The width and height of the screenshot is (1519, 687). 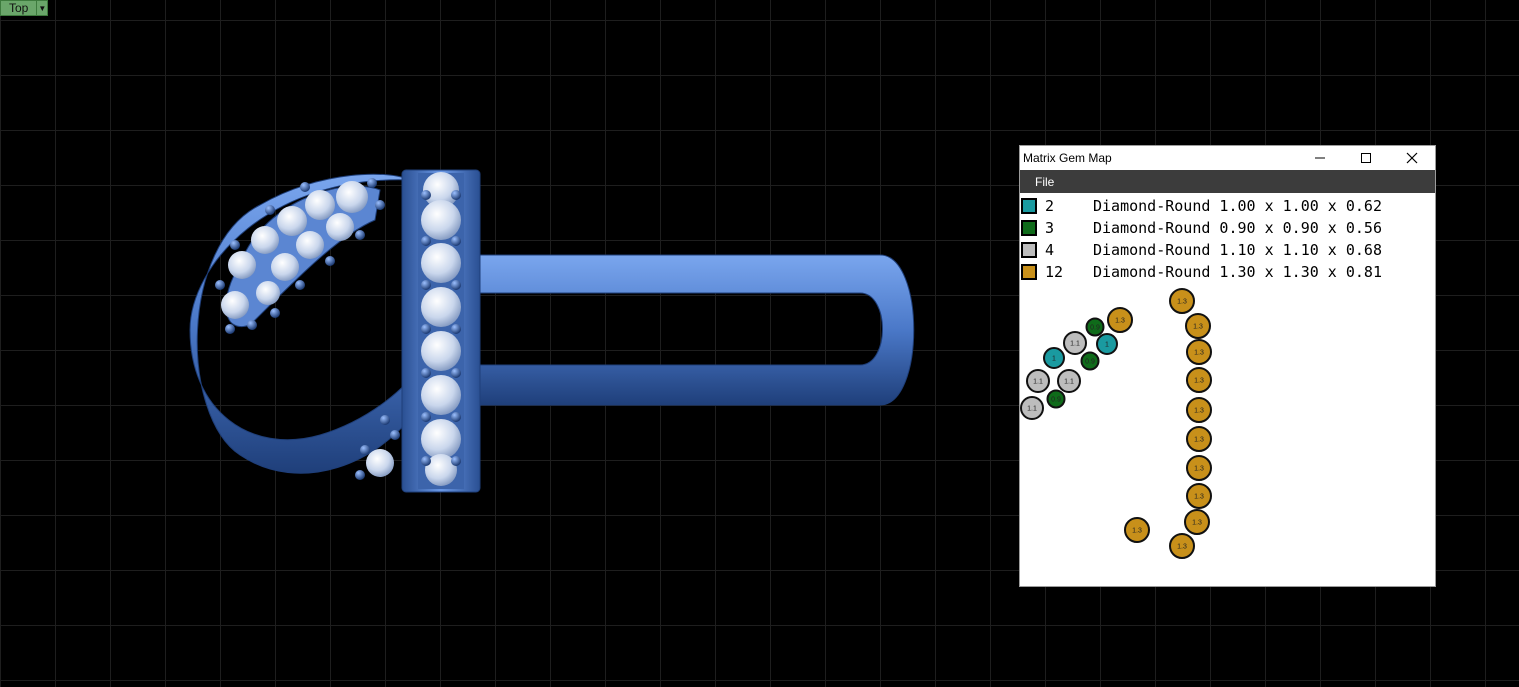 I want to click on menu-file: File, so click(x=1044, y=182).